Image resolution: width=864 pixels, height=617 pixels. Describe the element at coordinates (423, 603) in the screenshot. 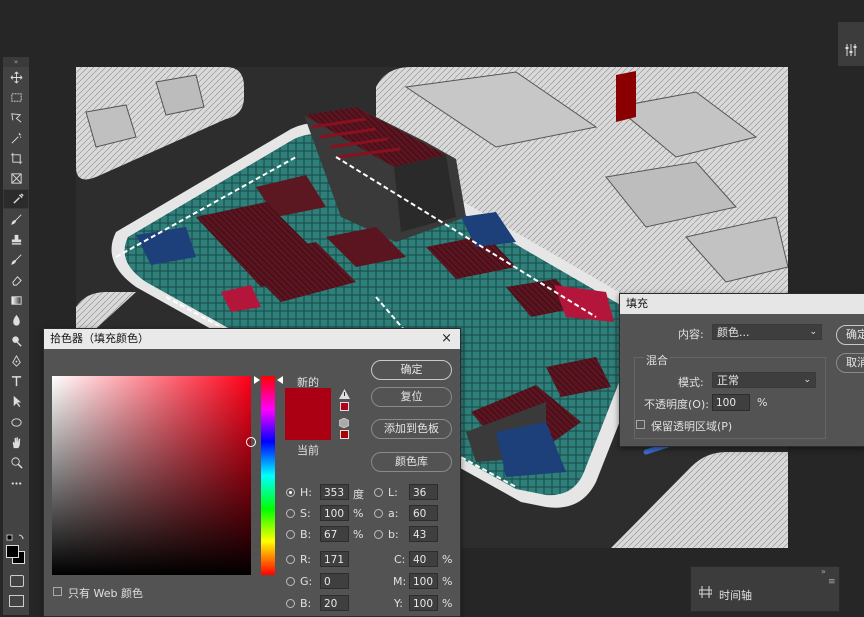

I see `yellow-input: 100` at that location.